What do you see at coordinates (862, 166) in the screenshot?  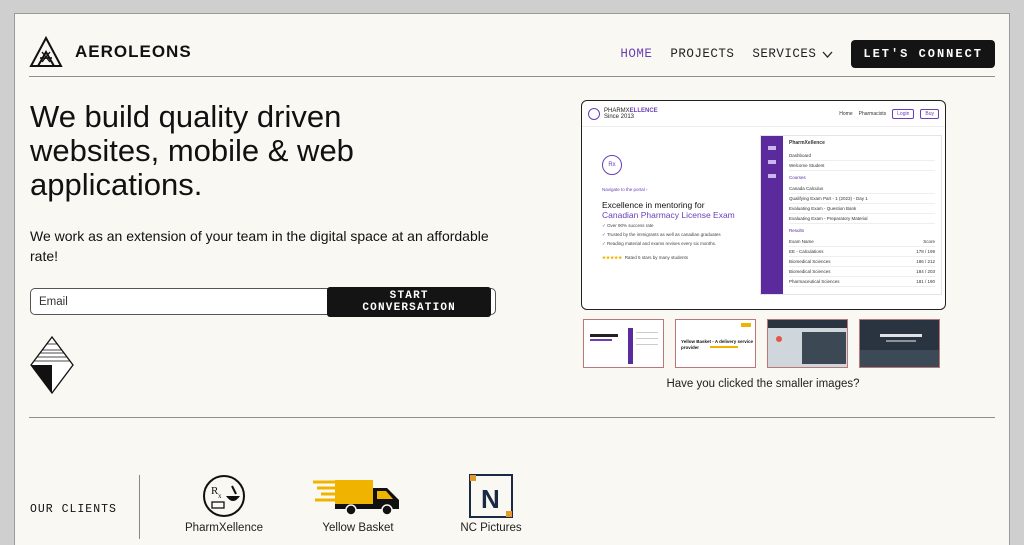 I see `preview-panel-row: Welcome Student` at bounding box center [862, 166].